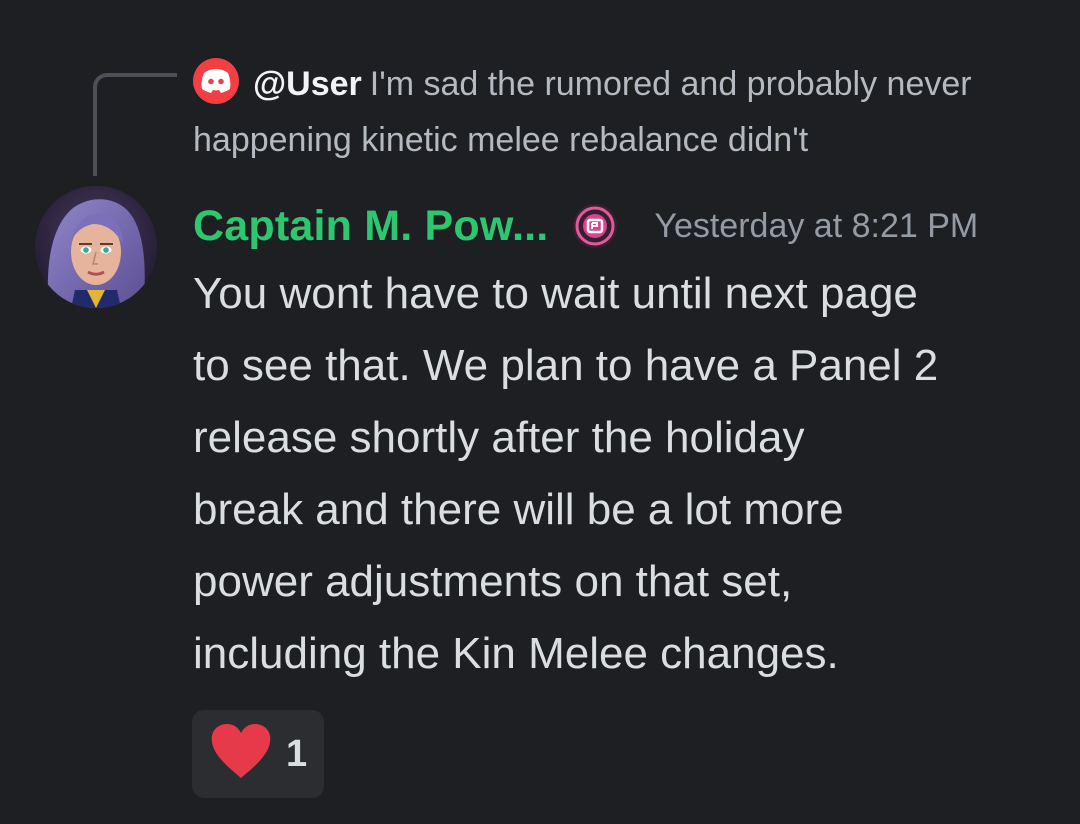 This screenshot has width=1080, height=824. Describe the element at coordinates (518, 509) in the screenshot. I see `message-line: break and there will be a lot more` at that location.